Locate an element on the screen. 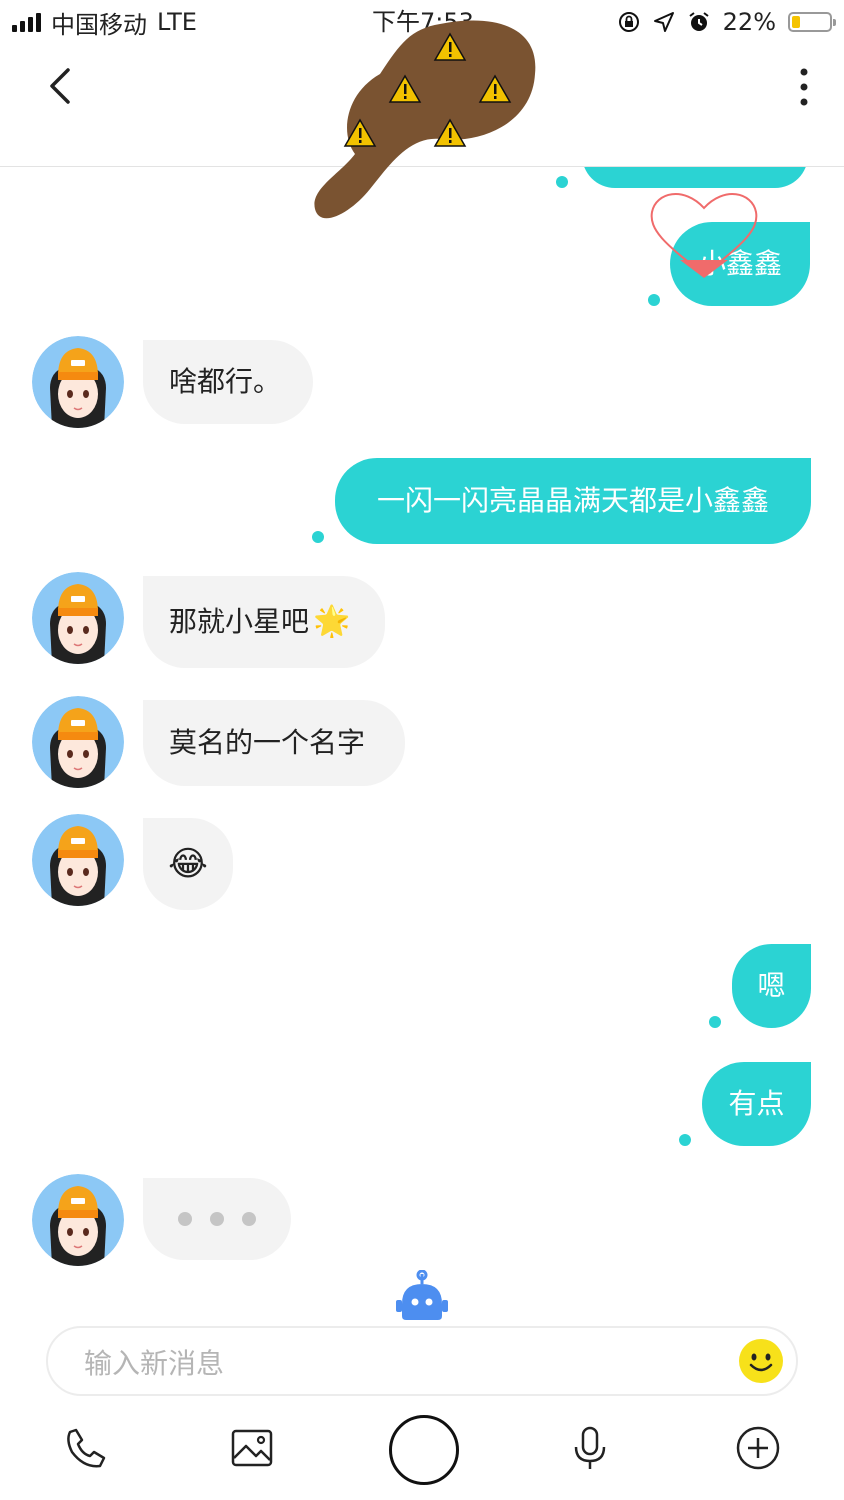 This screenshot has width=844, height=1500. battery-icon is located at coordinates (812, 22).